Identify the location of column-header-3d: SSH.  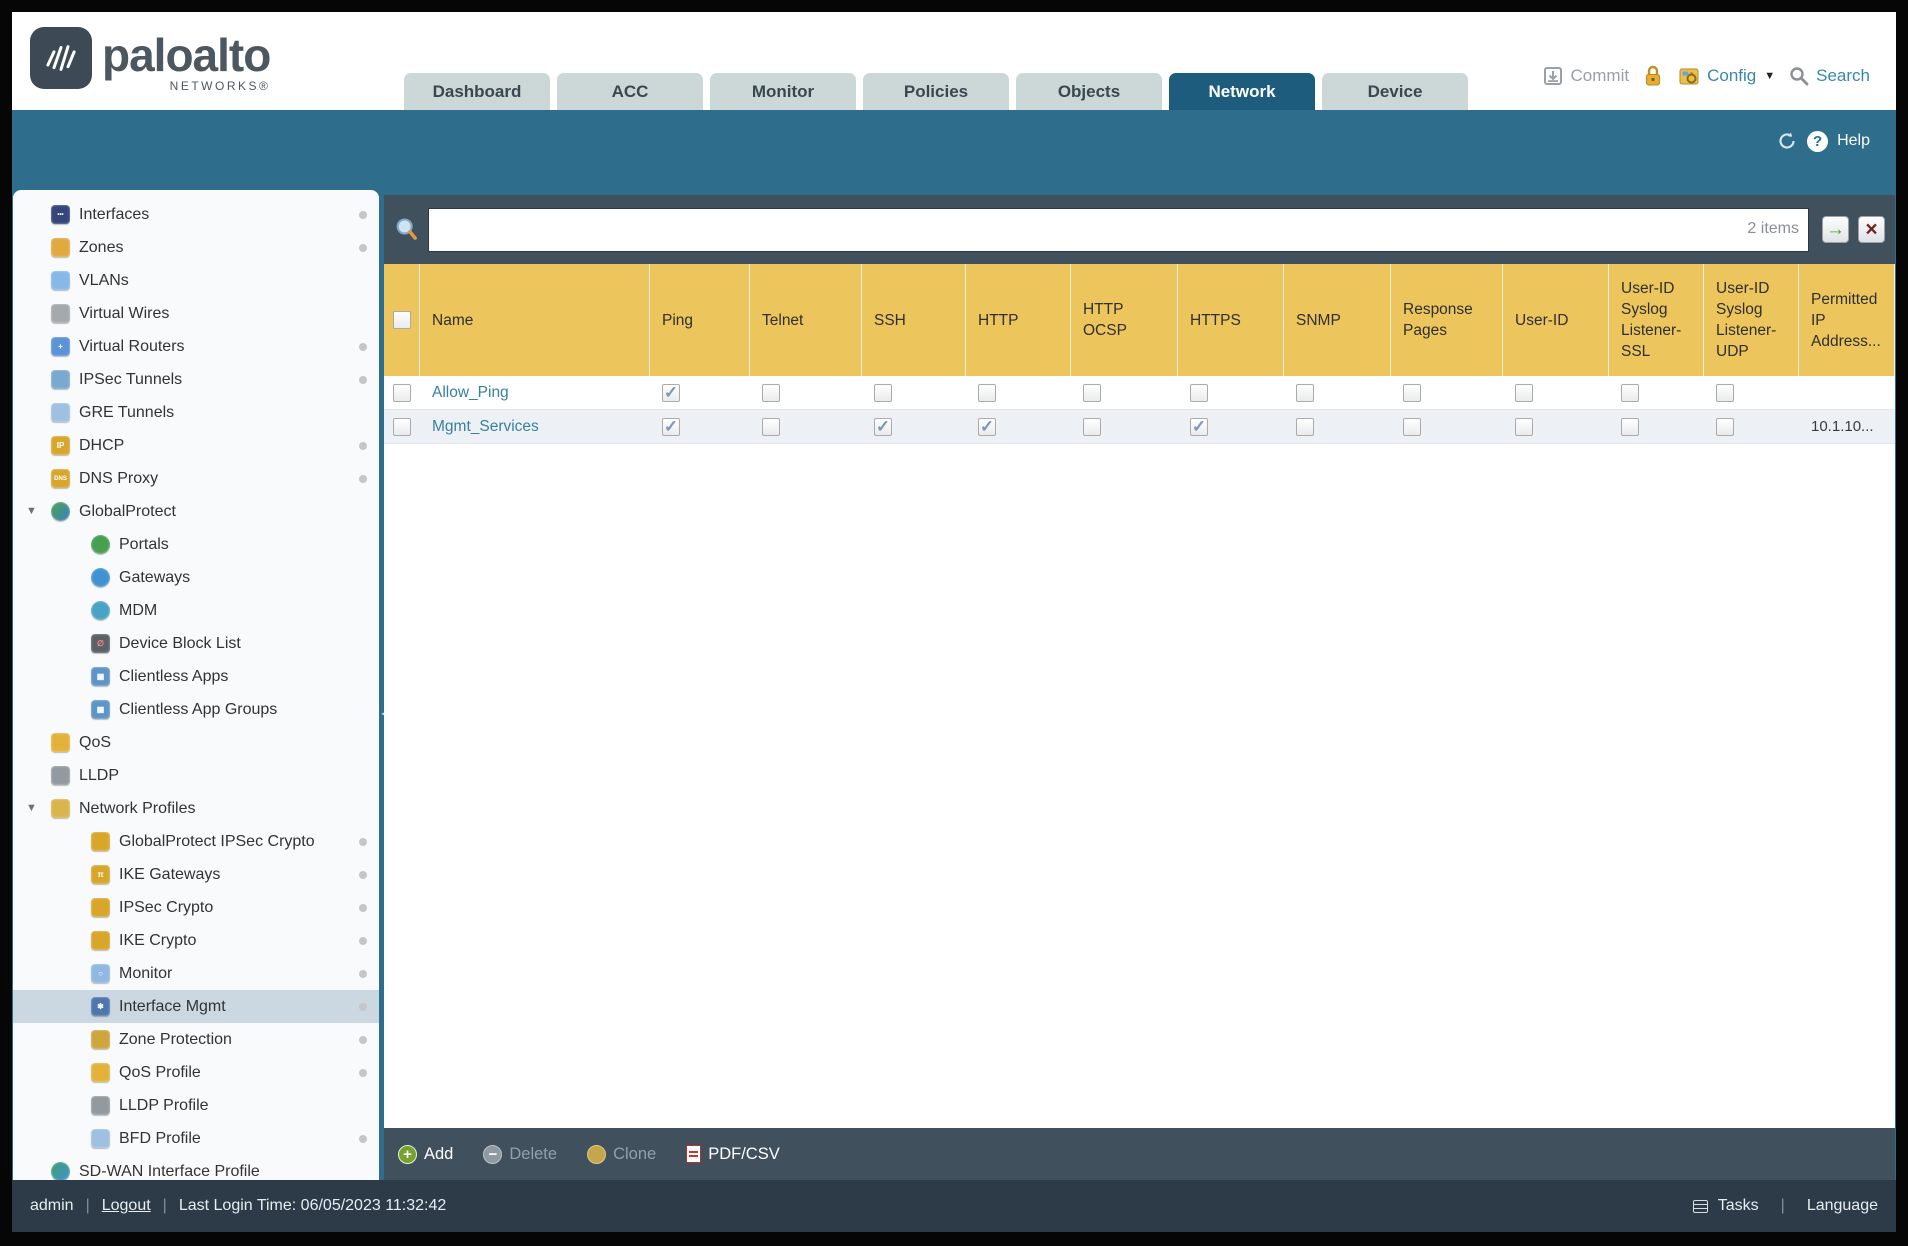
(914, 320).